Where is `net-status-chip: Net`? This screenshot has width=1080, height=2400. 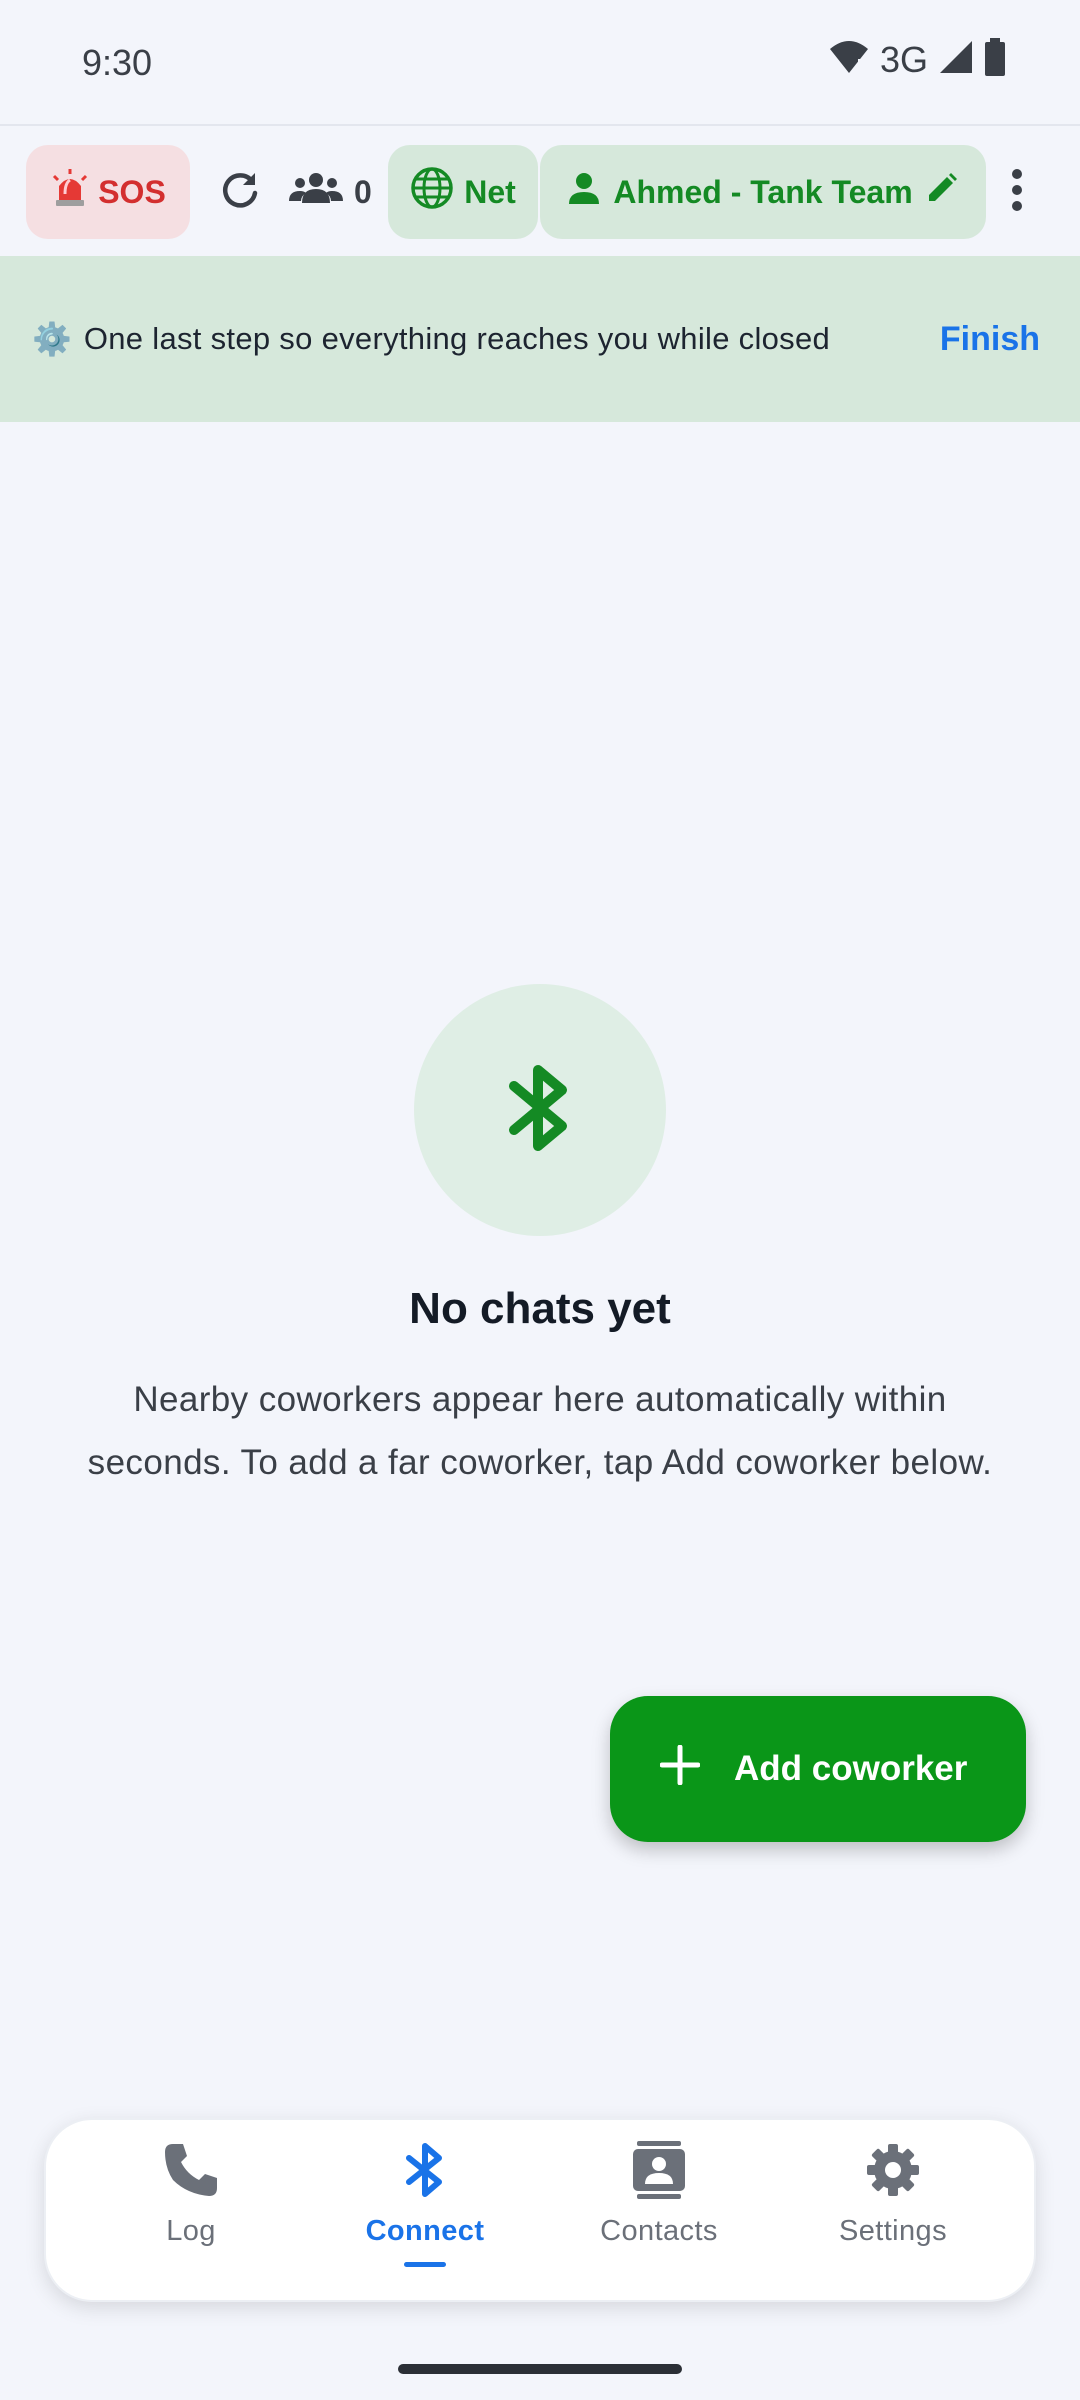
net-status-chip: Net is located at coordinates (463, 192).